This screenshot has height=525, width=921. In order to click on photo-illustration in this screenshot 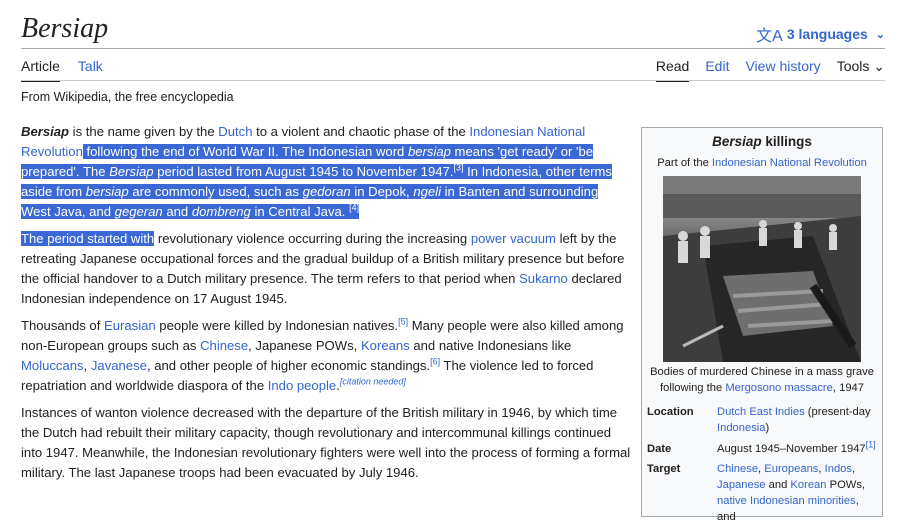, I will do `click(762, 269)`.